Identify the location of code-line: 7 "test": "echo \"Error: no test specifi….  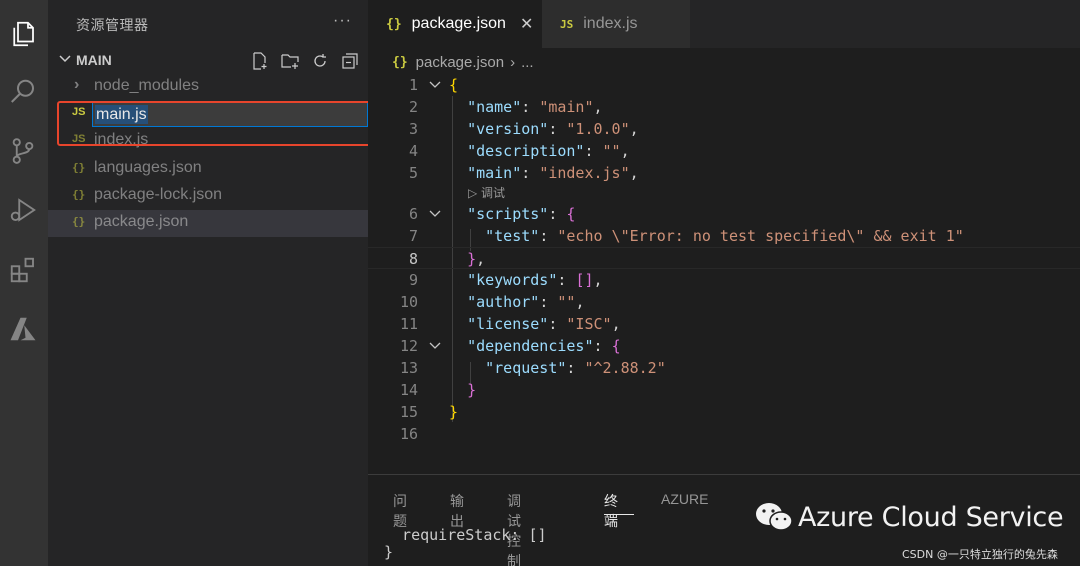
(686, 236).